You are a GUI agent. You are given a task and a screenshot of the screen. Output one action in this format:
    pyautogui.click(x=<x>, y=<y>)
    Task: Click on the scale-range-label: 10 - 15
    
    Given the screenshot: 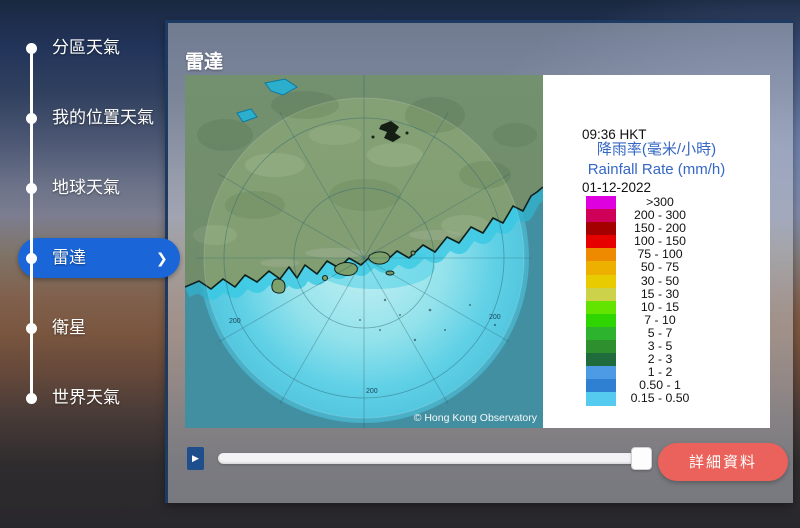 What is the action you would take?
    pyautogui.click(x=660, y=306)
    